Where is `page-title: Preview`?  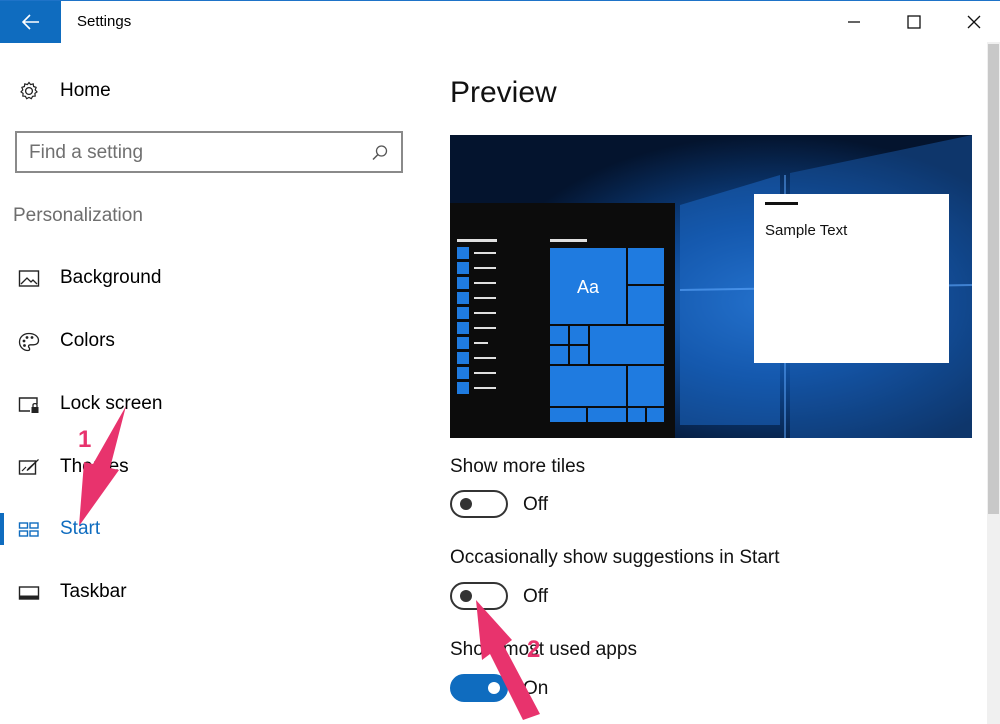 page-title: Preview is located at coordinates (503, 92).